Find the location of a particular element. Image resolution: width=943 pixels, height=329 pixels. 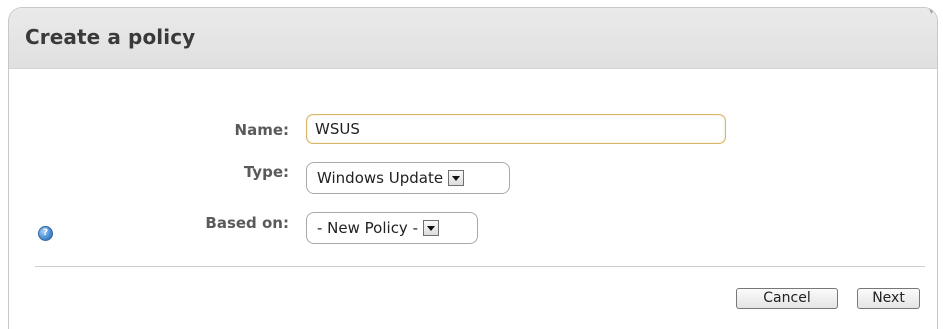

name-label: Name: is located at coordinates (261, 130).